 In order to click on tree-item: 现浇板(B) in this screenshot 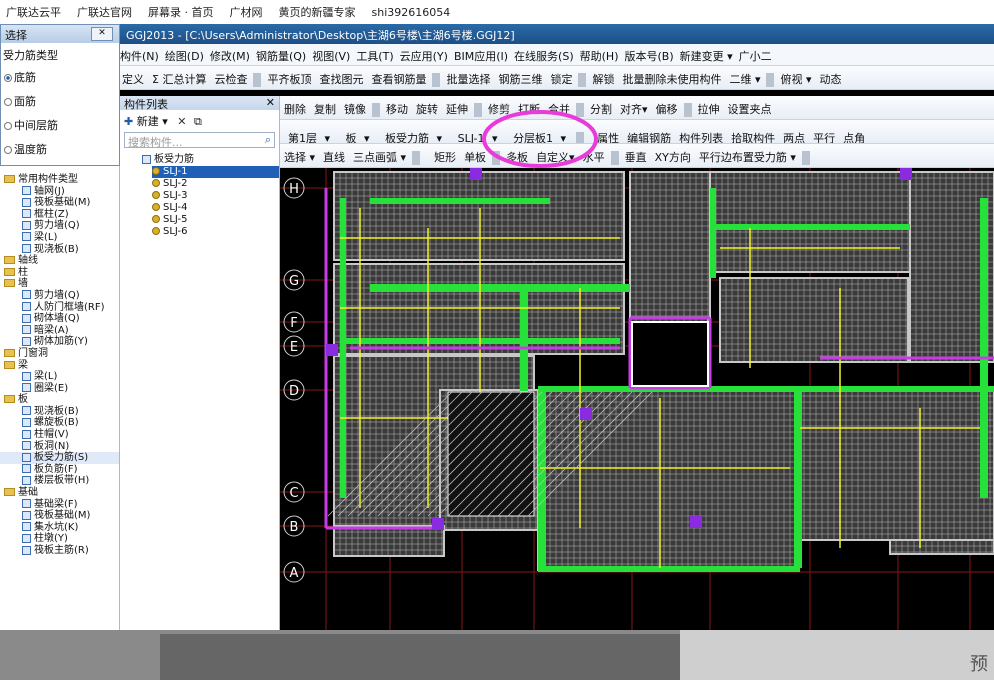, I will do `click(59, 250)`.